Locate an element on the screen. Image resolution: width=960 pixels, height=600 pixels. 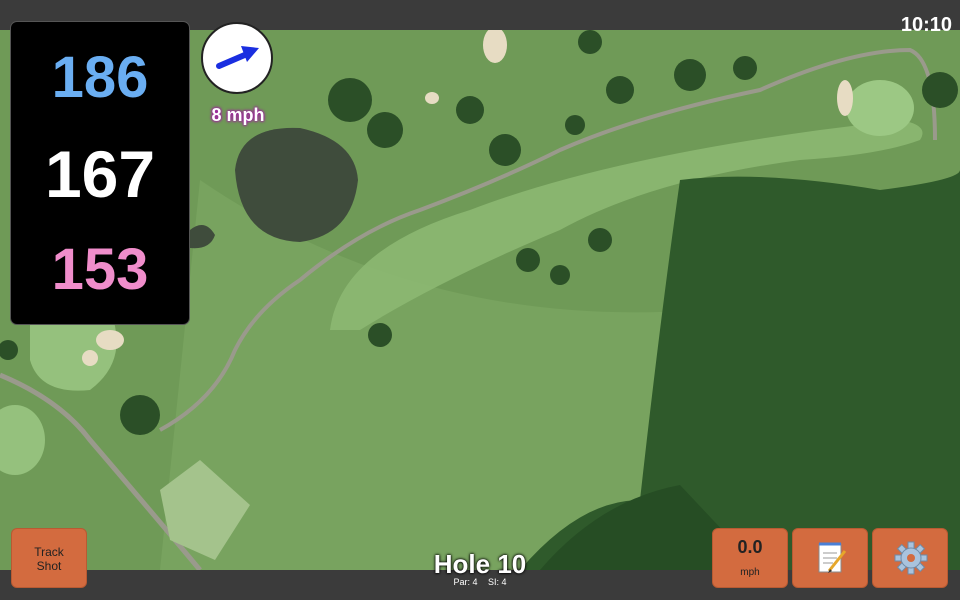
wind-arrow-icon is located at coordinates (237, 57).